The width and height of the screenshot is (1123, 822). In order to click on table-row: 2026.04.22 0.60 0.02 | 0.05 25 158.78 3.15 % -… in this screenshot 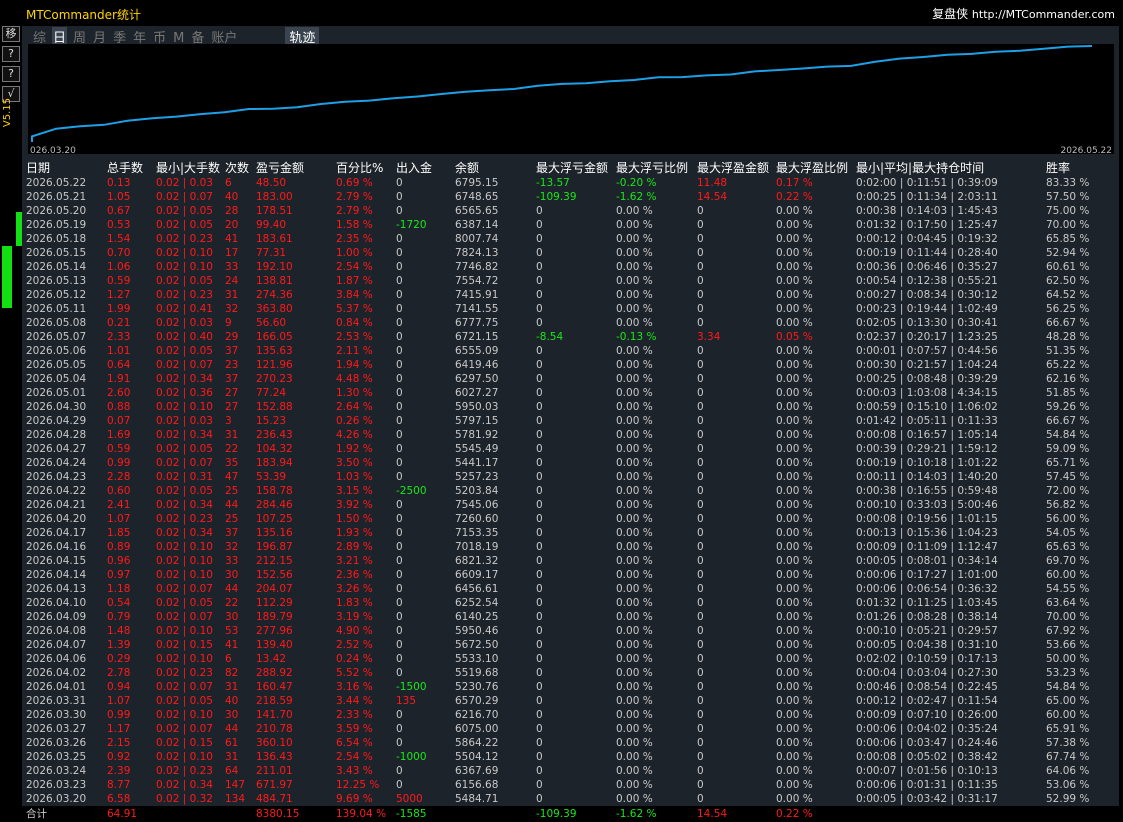, I will do `click(570, 491)`.